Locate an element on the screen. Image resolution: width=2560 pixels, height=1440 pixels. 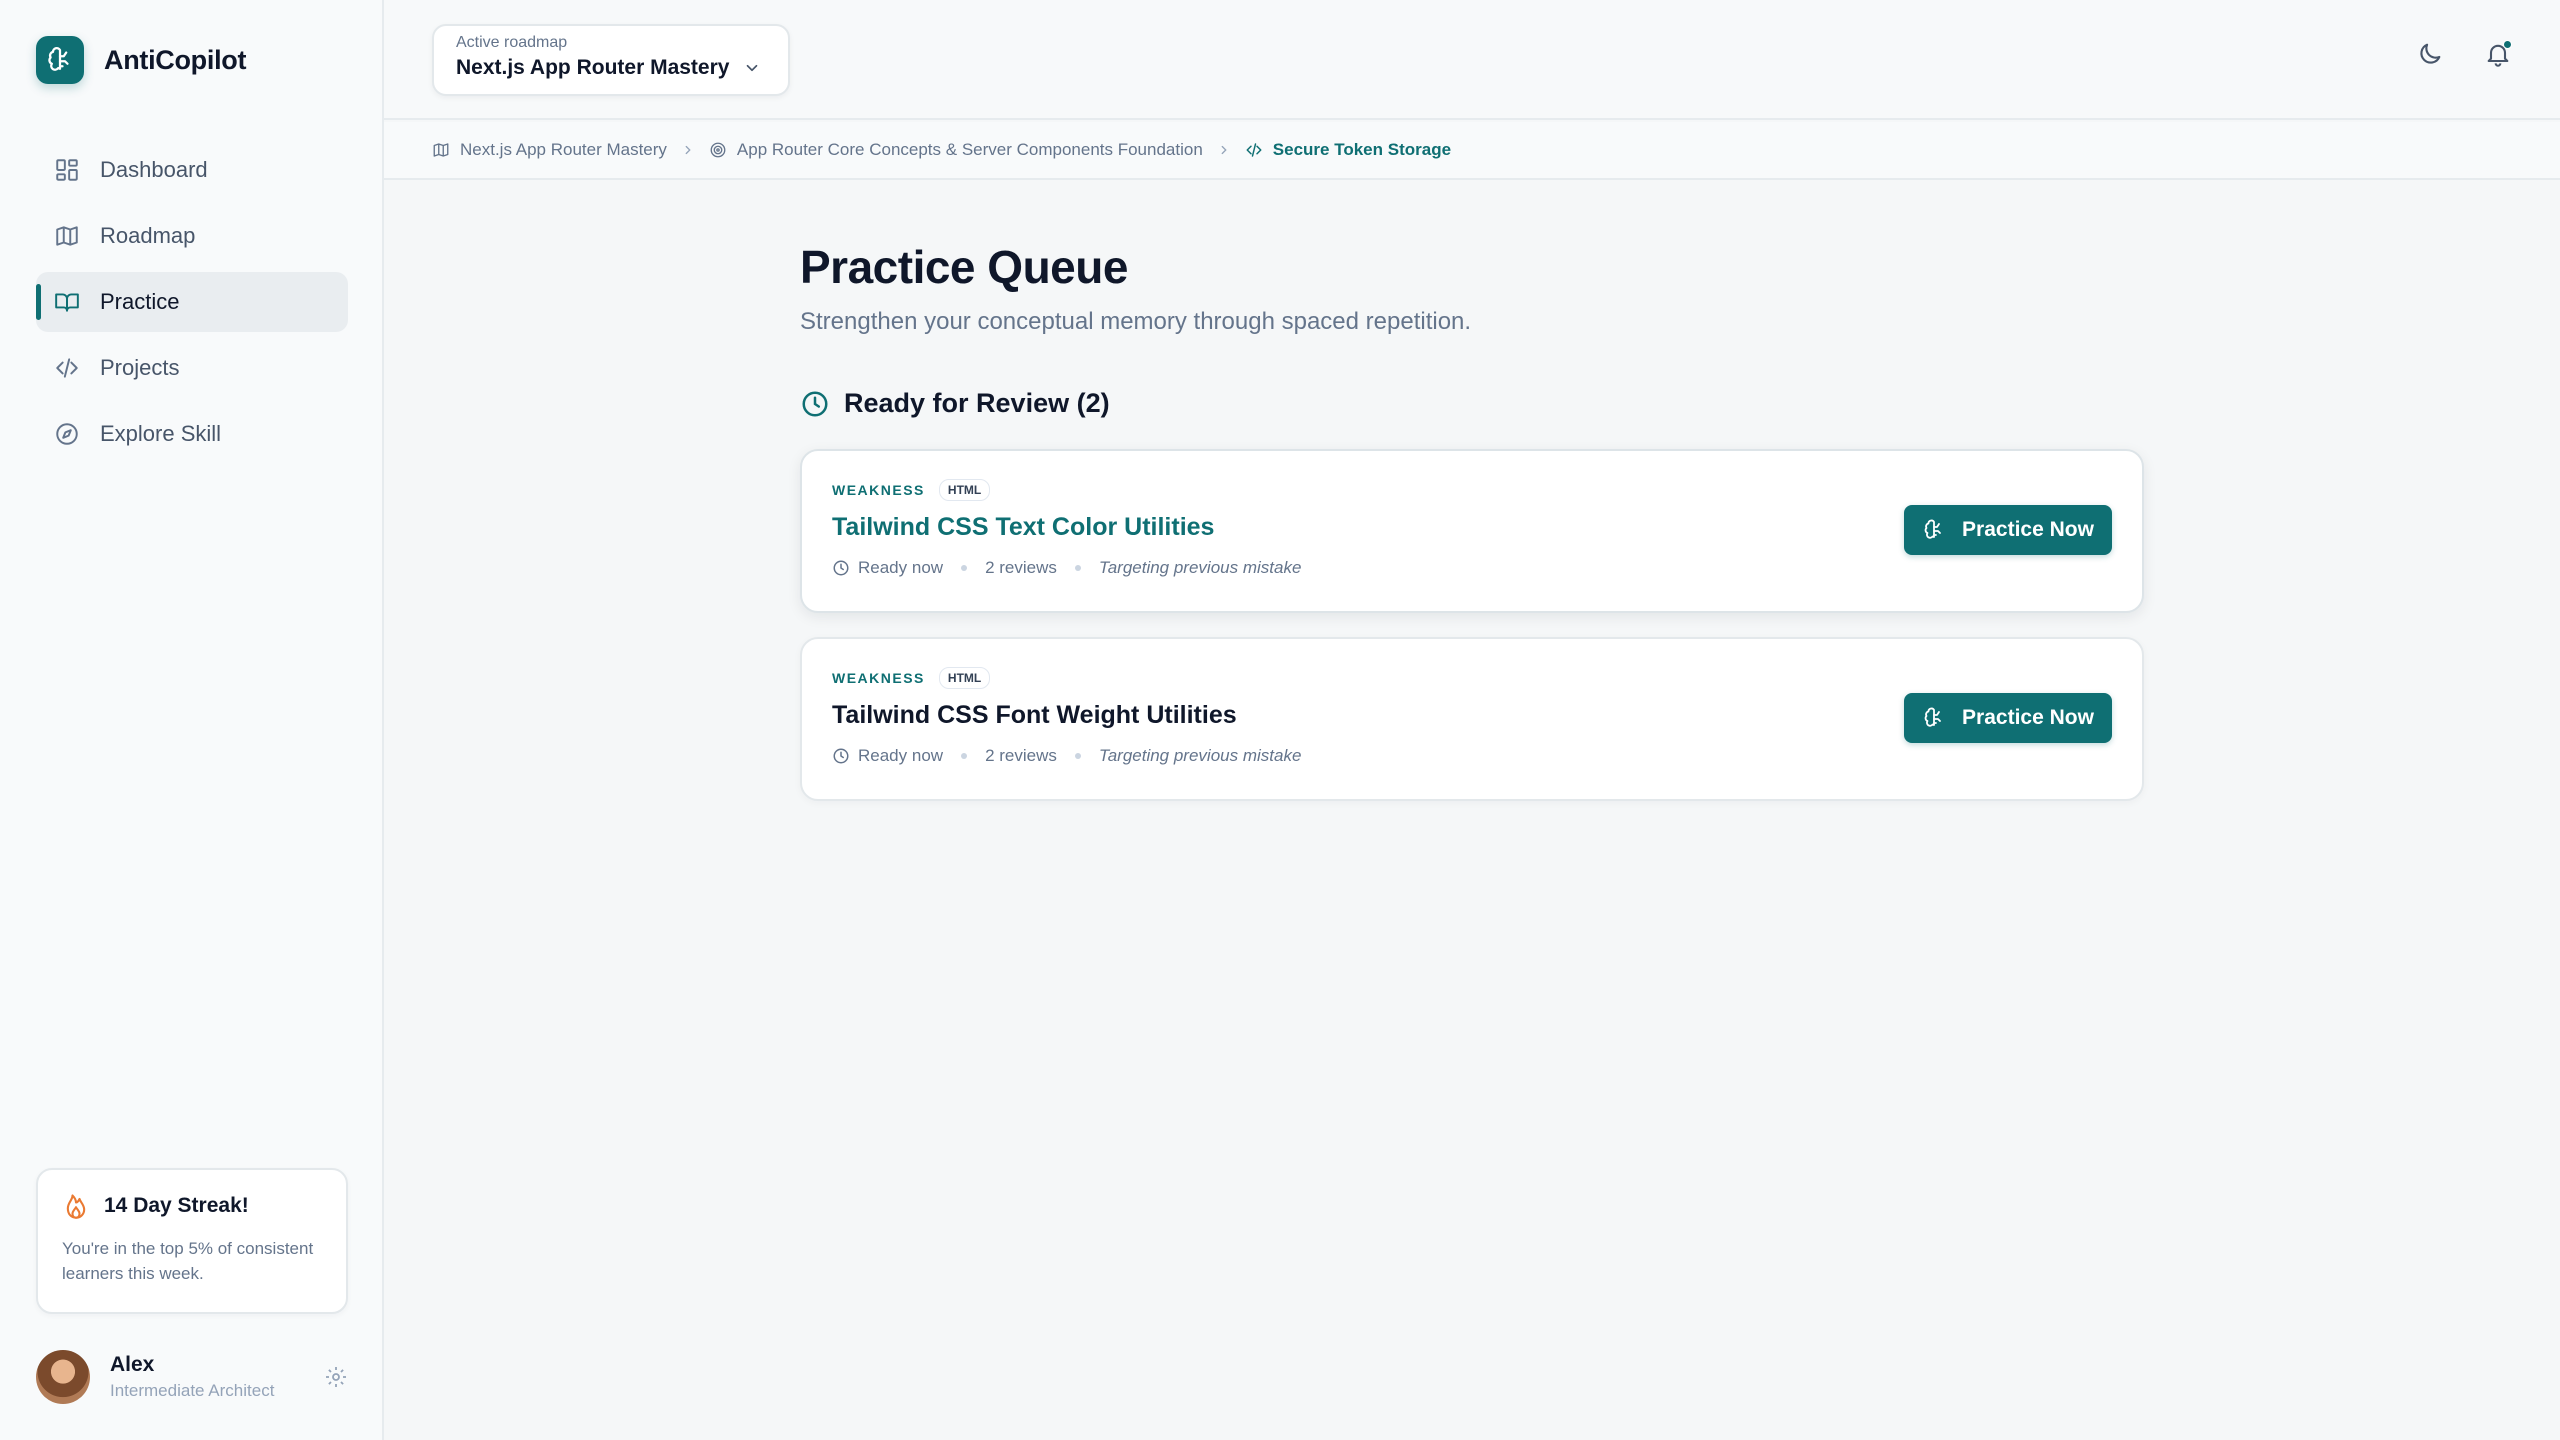
roadmap-selector-label: Active roadmap is located at coordinates (512, 42).